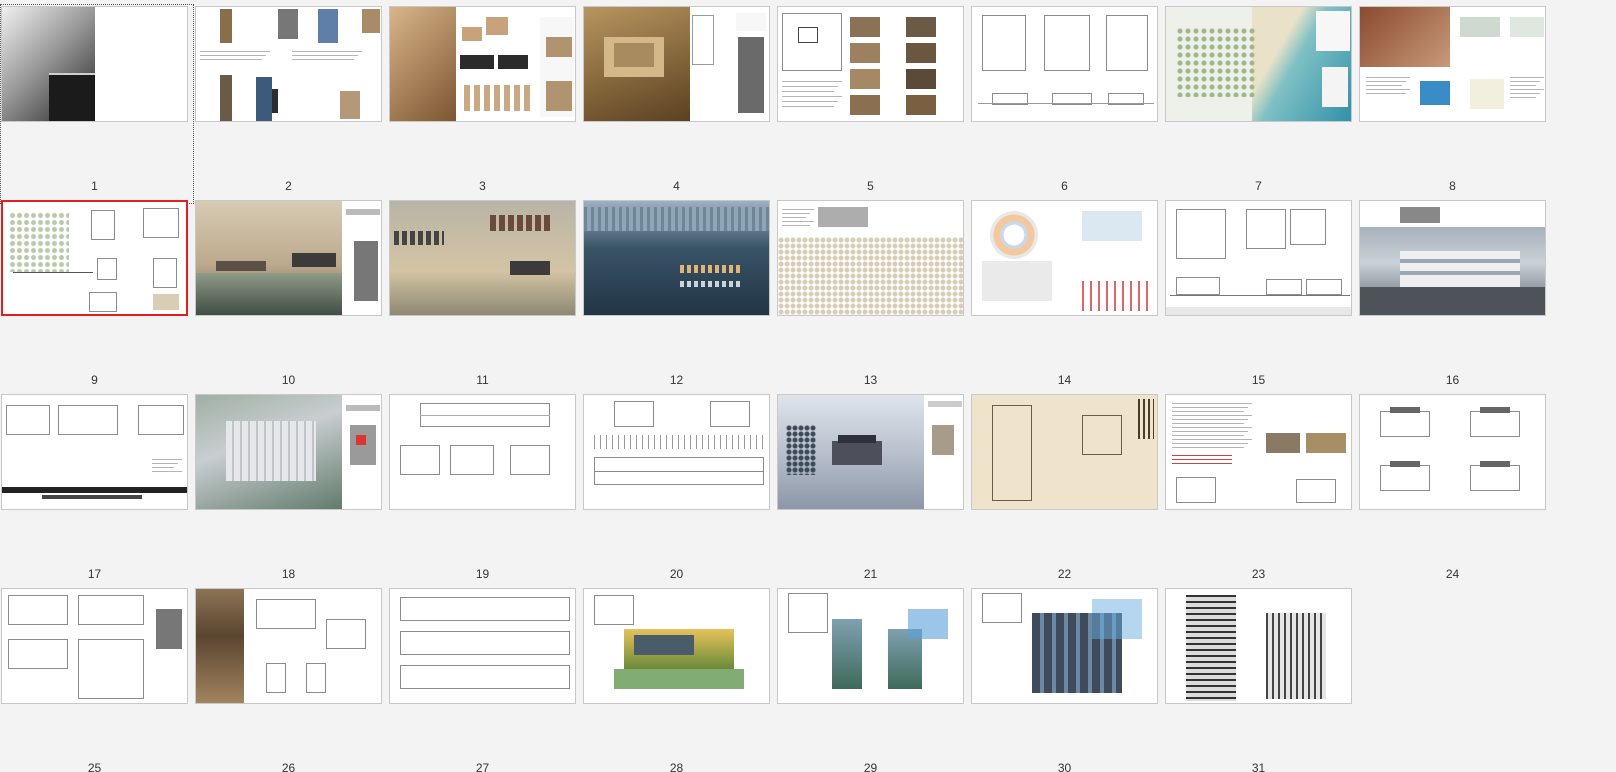  I want to click on slide-number-label: 7, so click(1258, 186).